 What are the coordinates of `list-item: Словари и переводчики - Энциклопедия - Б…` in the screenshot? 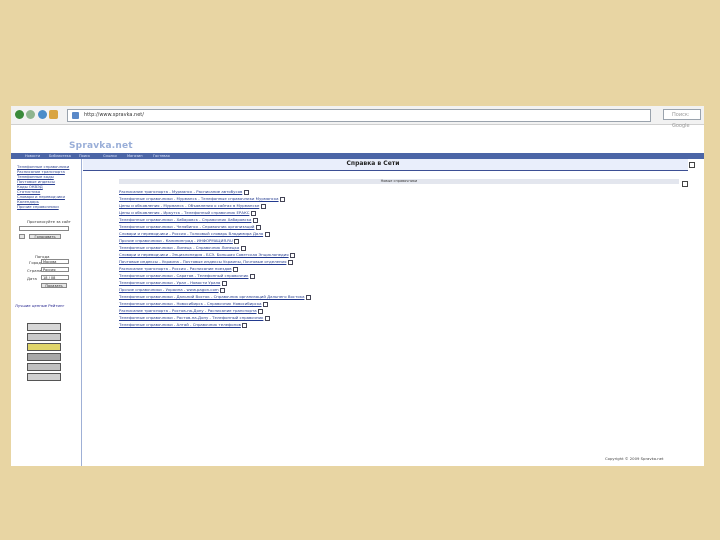 It's located at (207, 255).